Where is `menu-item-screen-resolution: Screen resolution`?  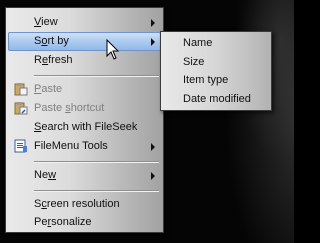 menu-item-screen-resolution: Screen resolution is located at coordinates (84, 204).